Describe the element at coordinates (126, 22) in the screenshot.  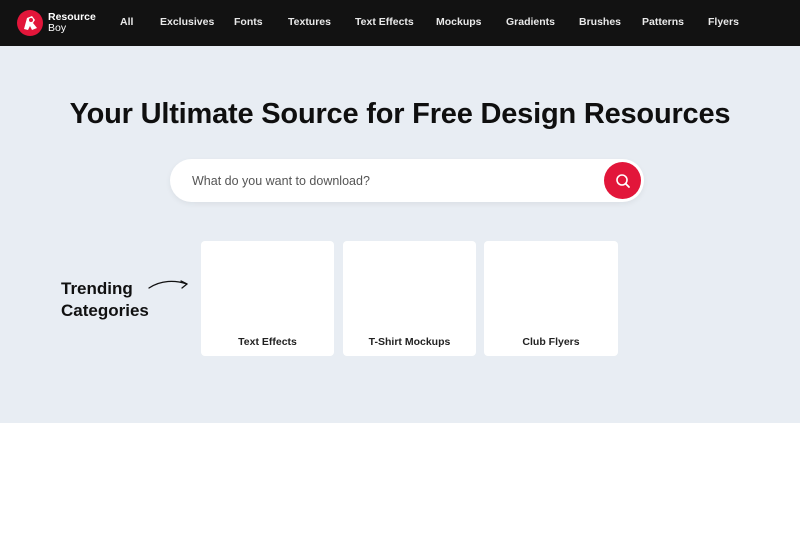
I see `nav-item-all: All` at that location.